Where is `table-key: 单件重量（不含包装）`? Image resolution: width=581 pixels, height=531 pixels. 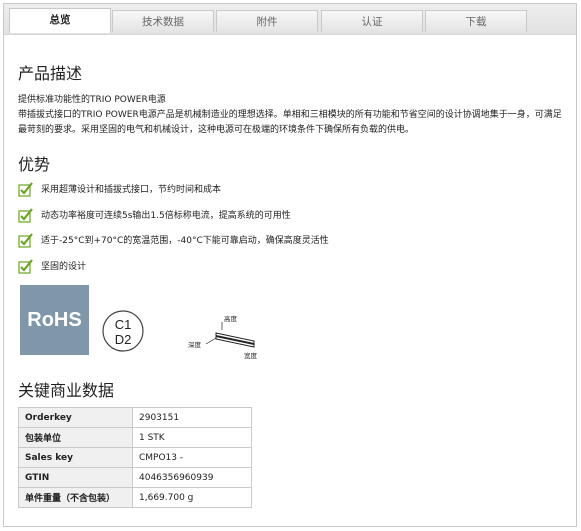
table-key: 单件重量（不含包装） is located at coordinates (75, 497).